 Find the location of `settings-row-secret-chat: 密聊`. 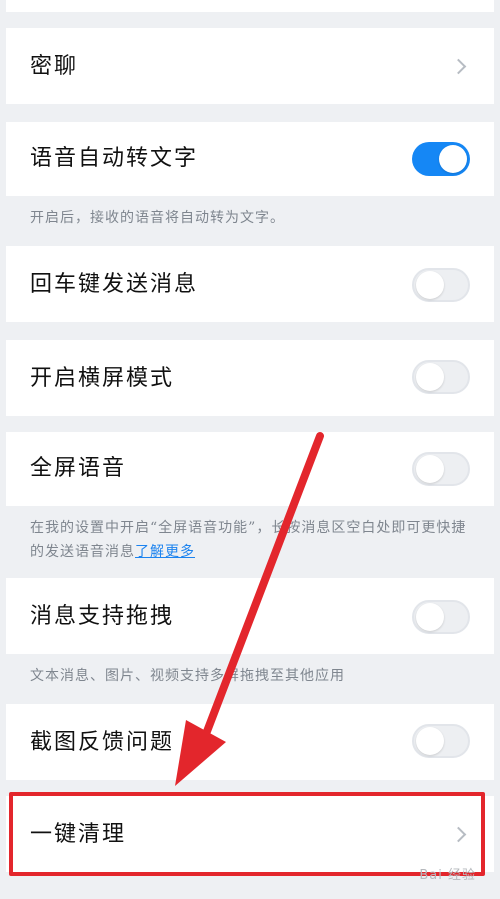

settings-row-secret-chat: 密聊 is located at coordinates (250, 66).